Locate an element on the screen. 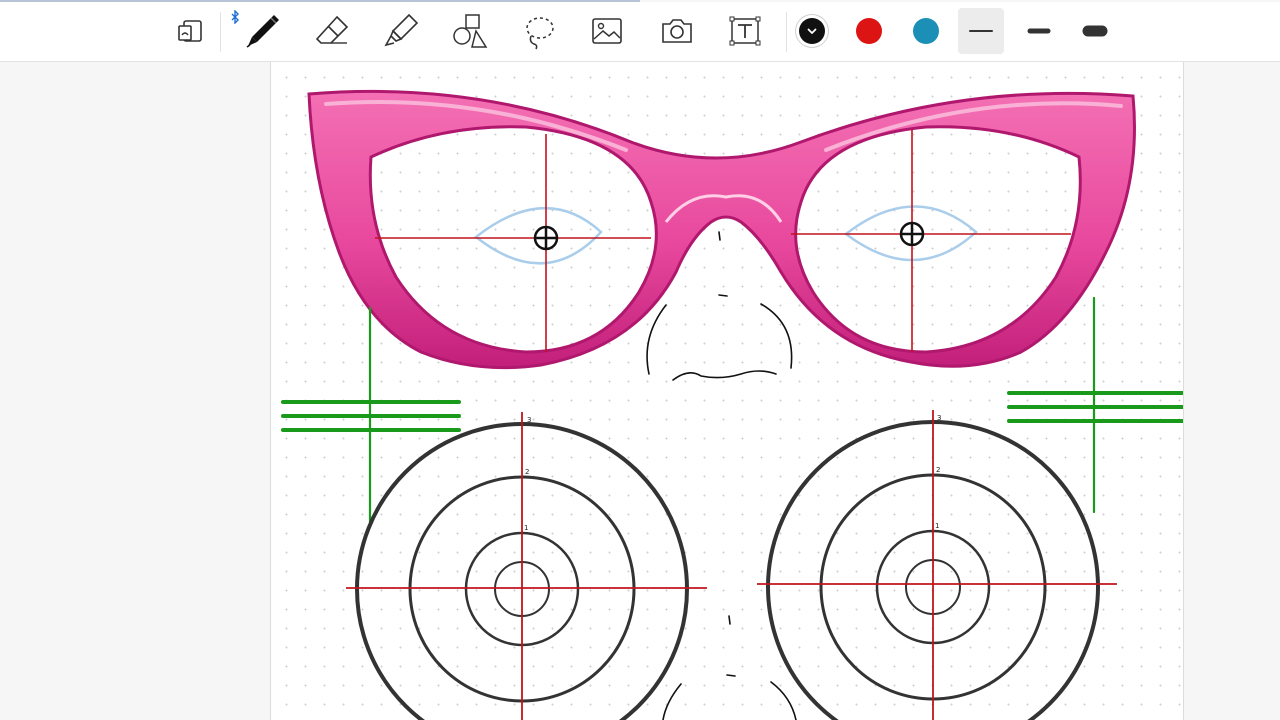  right-target is located at coordinates (937, 565).